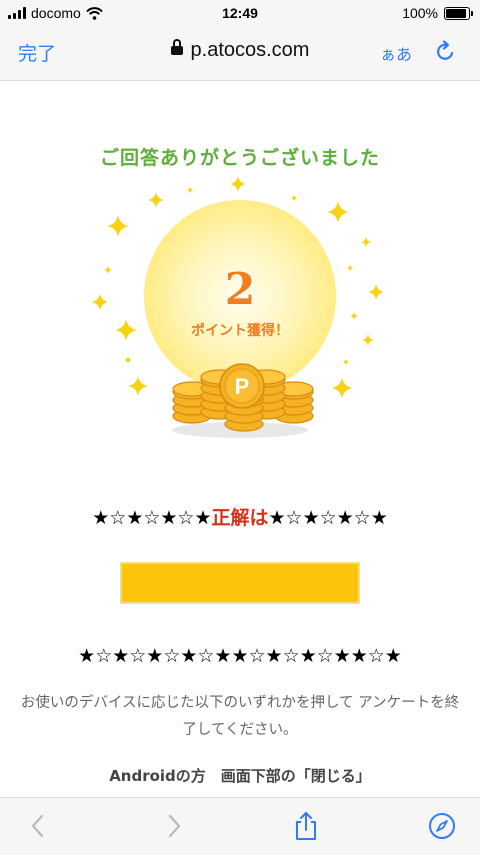  I want to click on status-bar: docomo 12:49 100%, so click(240, 14).